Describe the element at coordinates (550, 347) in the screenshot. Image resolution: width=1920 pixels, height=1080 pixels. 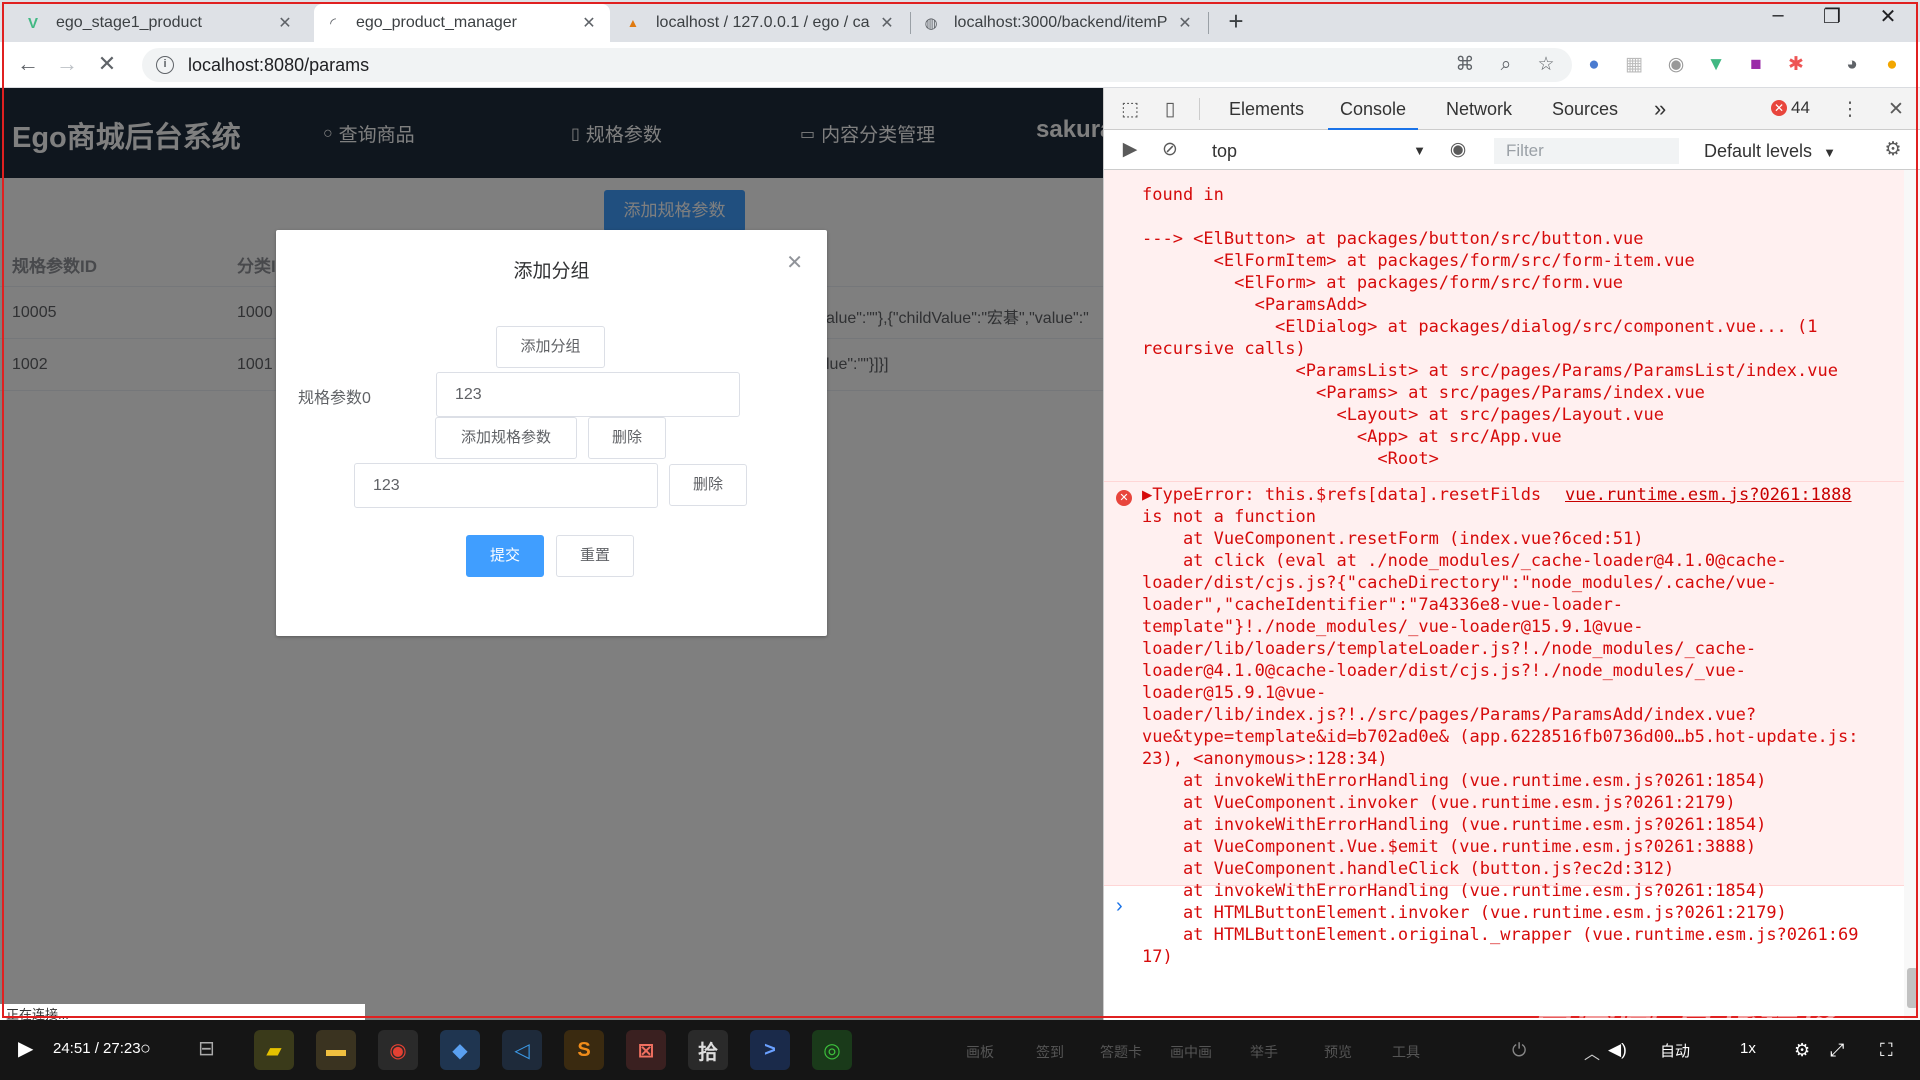
I see `add-group-button: 添加分组` at that location.